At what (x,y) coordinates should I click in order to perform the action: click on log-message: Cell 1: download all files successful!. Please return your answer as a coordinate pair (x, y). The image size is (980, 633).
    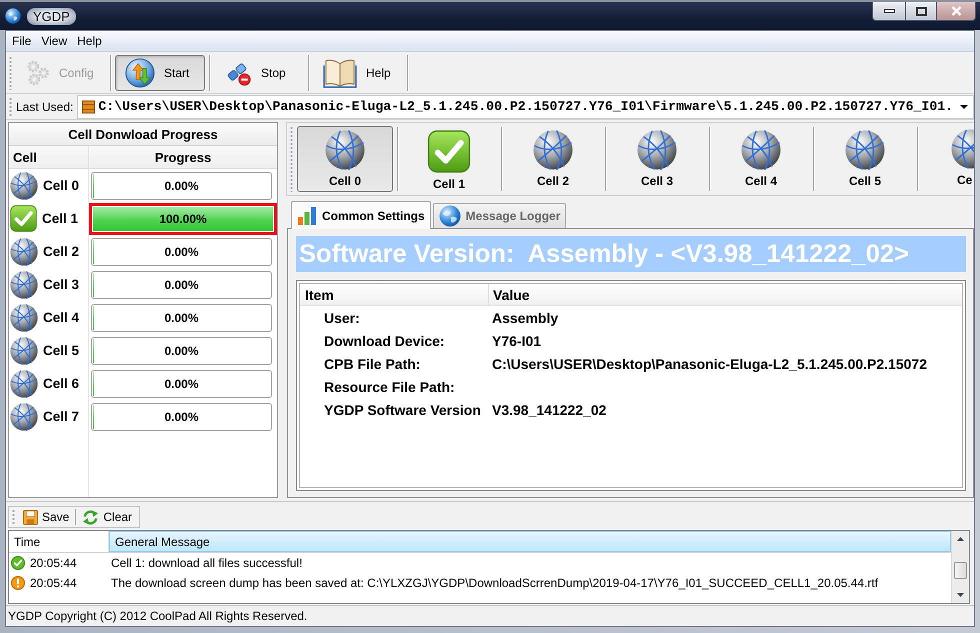
    Looking at the image, I should click on (207, 563).